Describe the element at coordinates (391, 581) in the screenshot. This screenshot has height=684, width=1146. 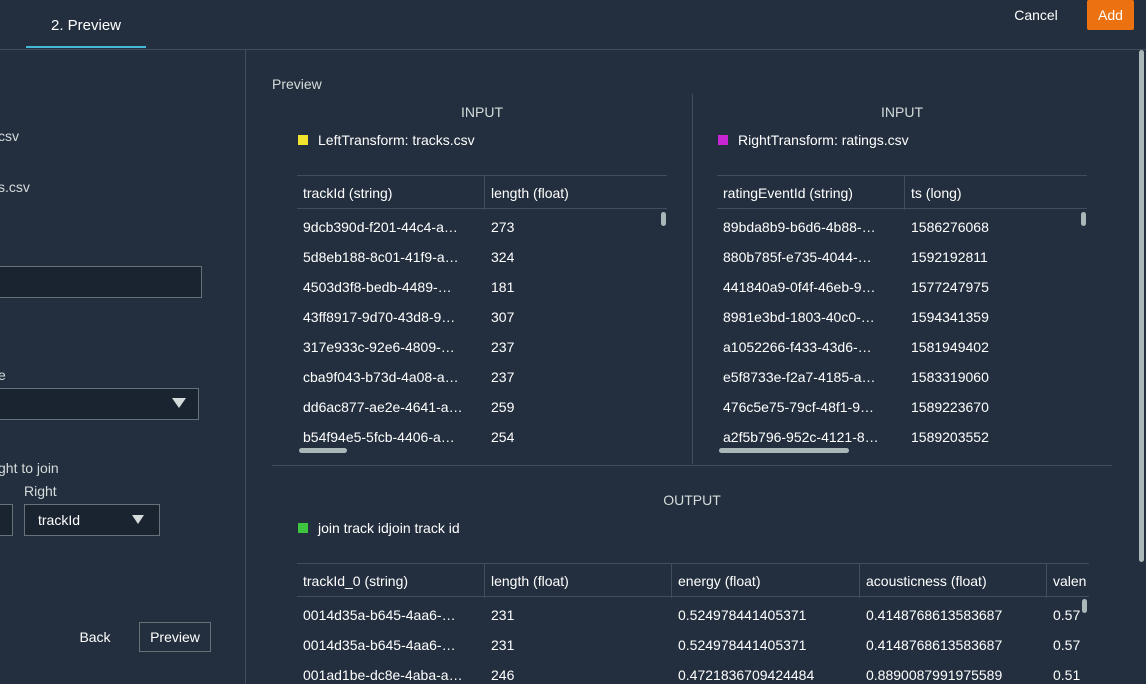
I see `column-header: trackId_0 (string)` at that location.